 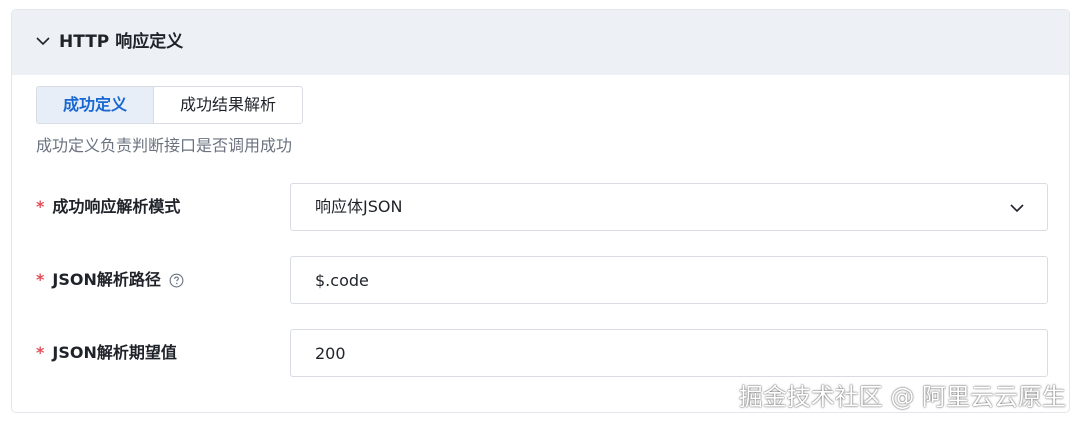 I want to click on path-label: * JSON解析路径, so click(x=110, y=280).